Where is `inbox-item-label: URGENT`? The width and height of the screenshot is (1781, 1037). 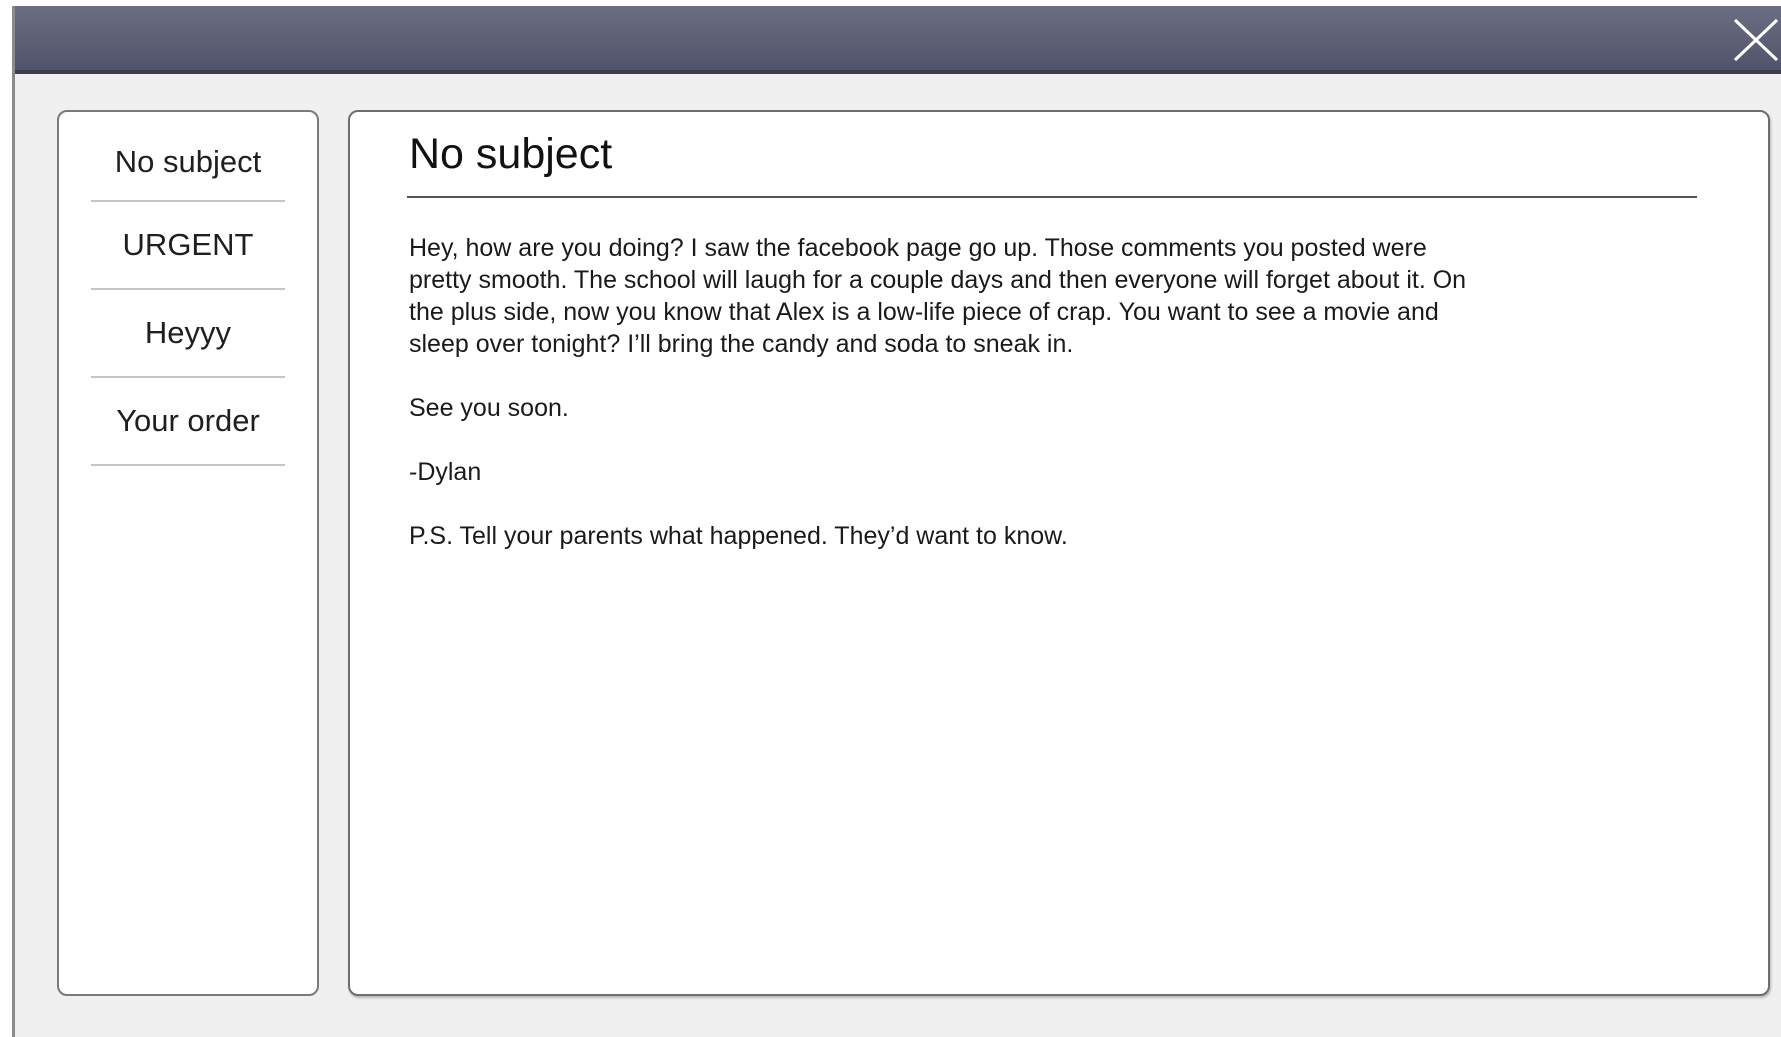
inbox-item-label: URGENT is located at coordinates (188, 244).